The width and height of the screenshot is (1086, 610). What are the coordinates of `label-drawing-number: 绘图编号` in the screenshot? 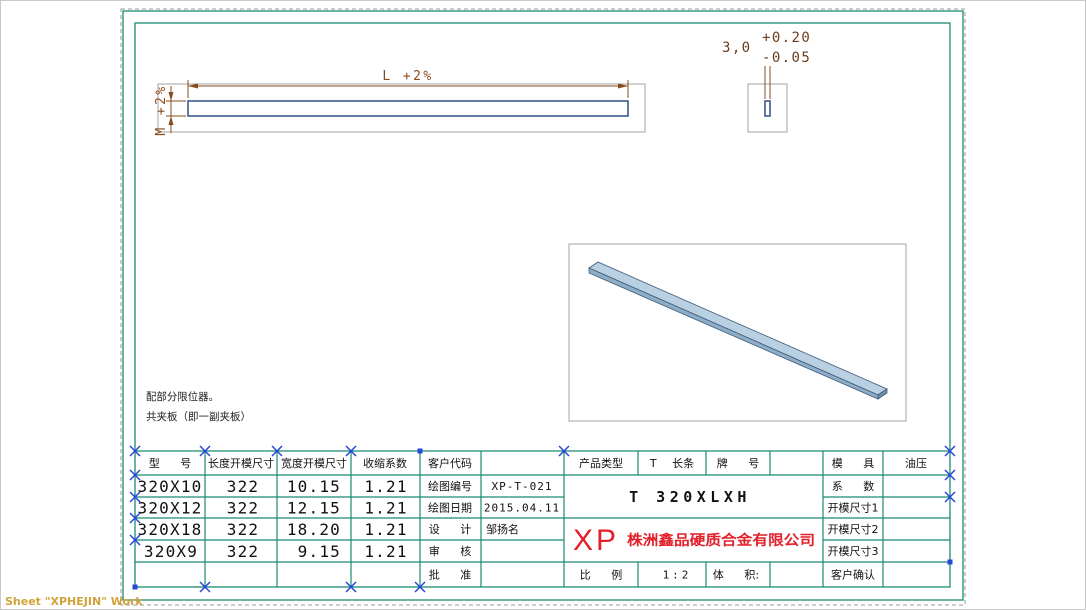 It's located at (450, 486).